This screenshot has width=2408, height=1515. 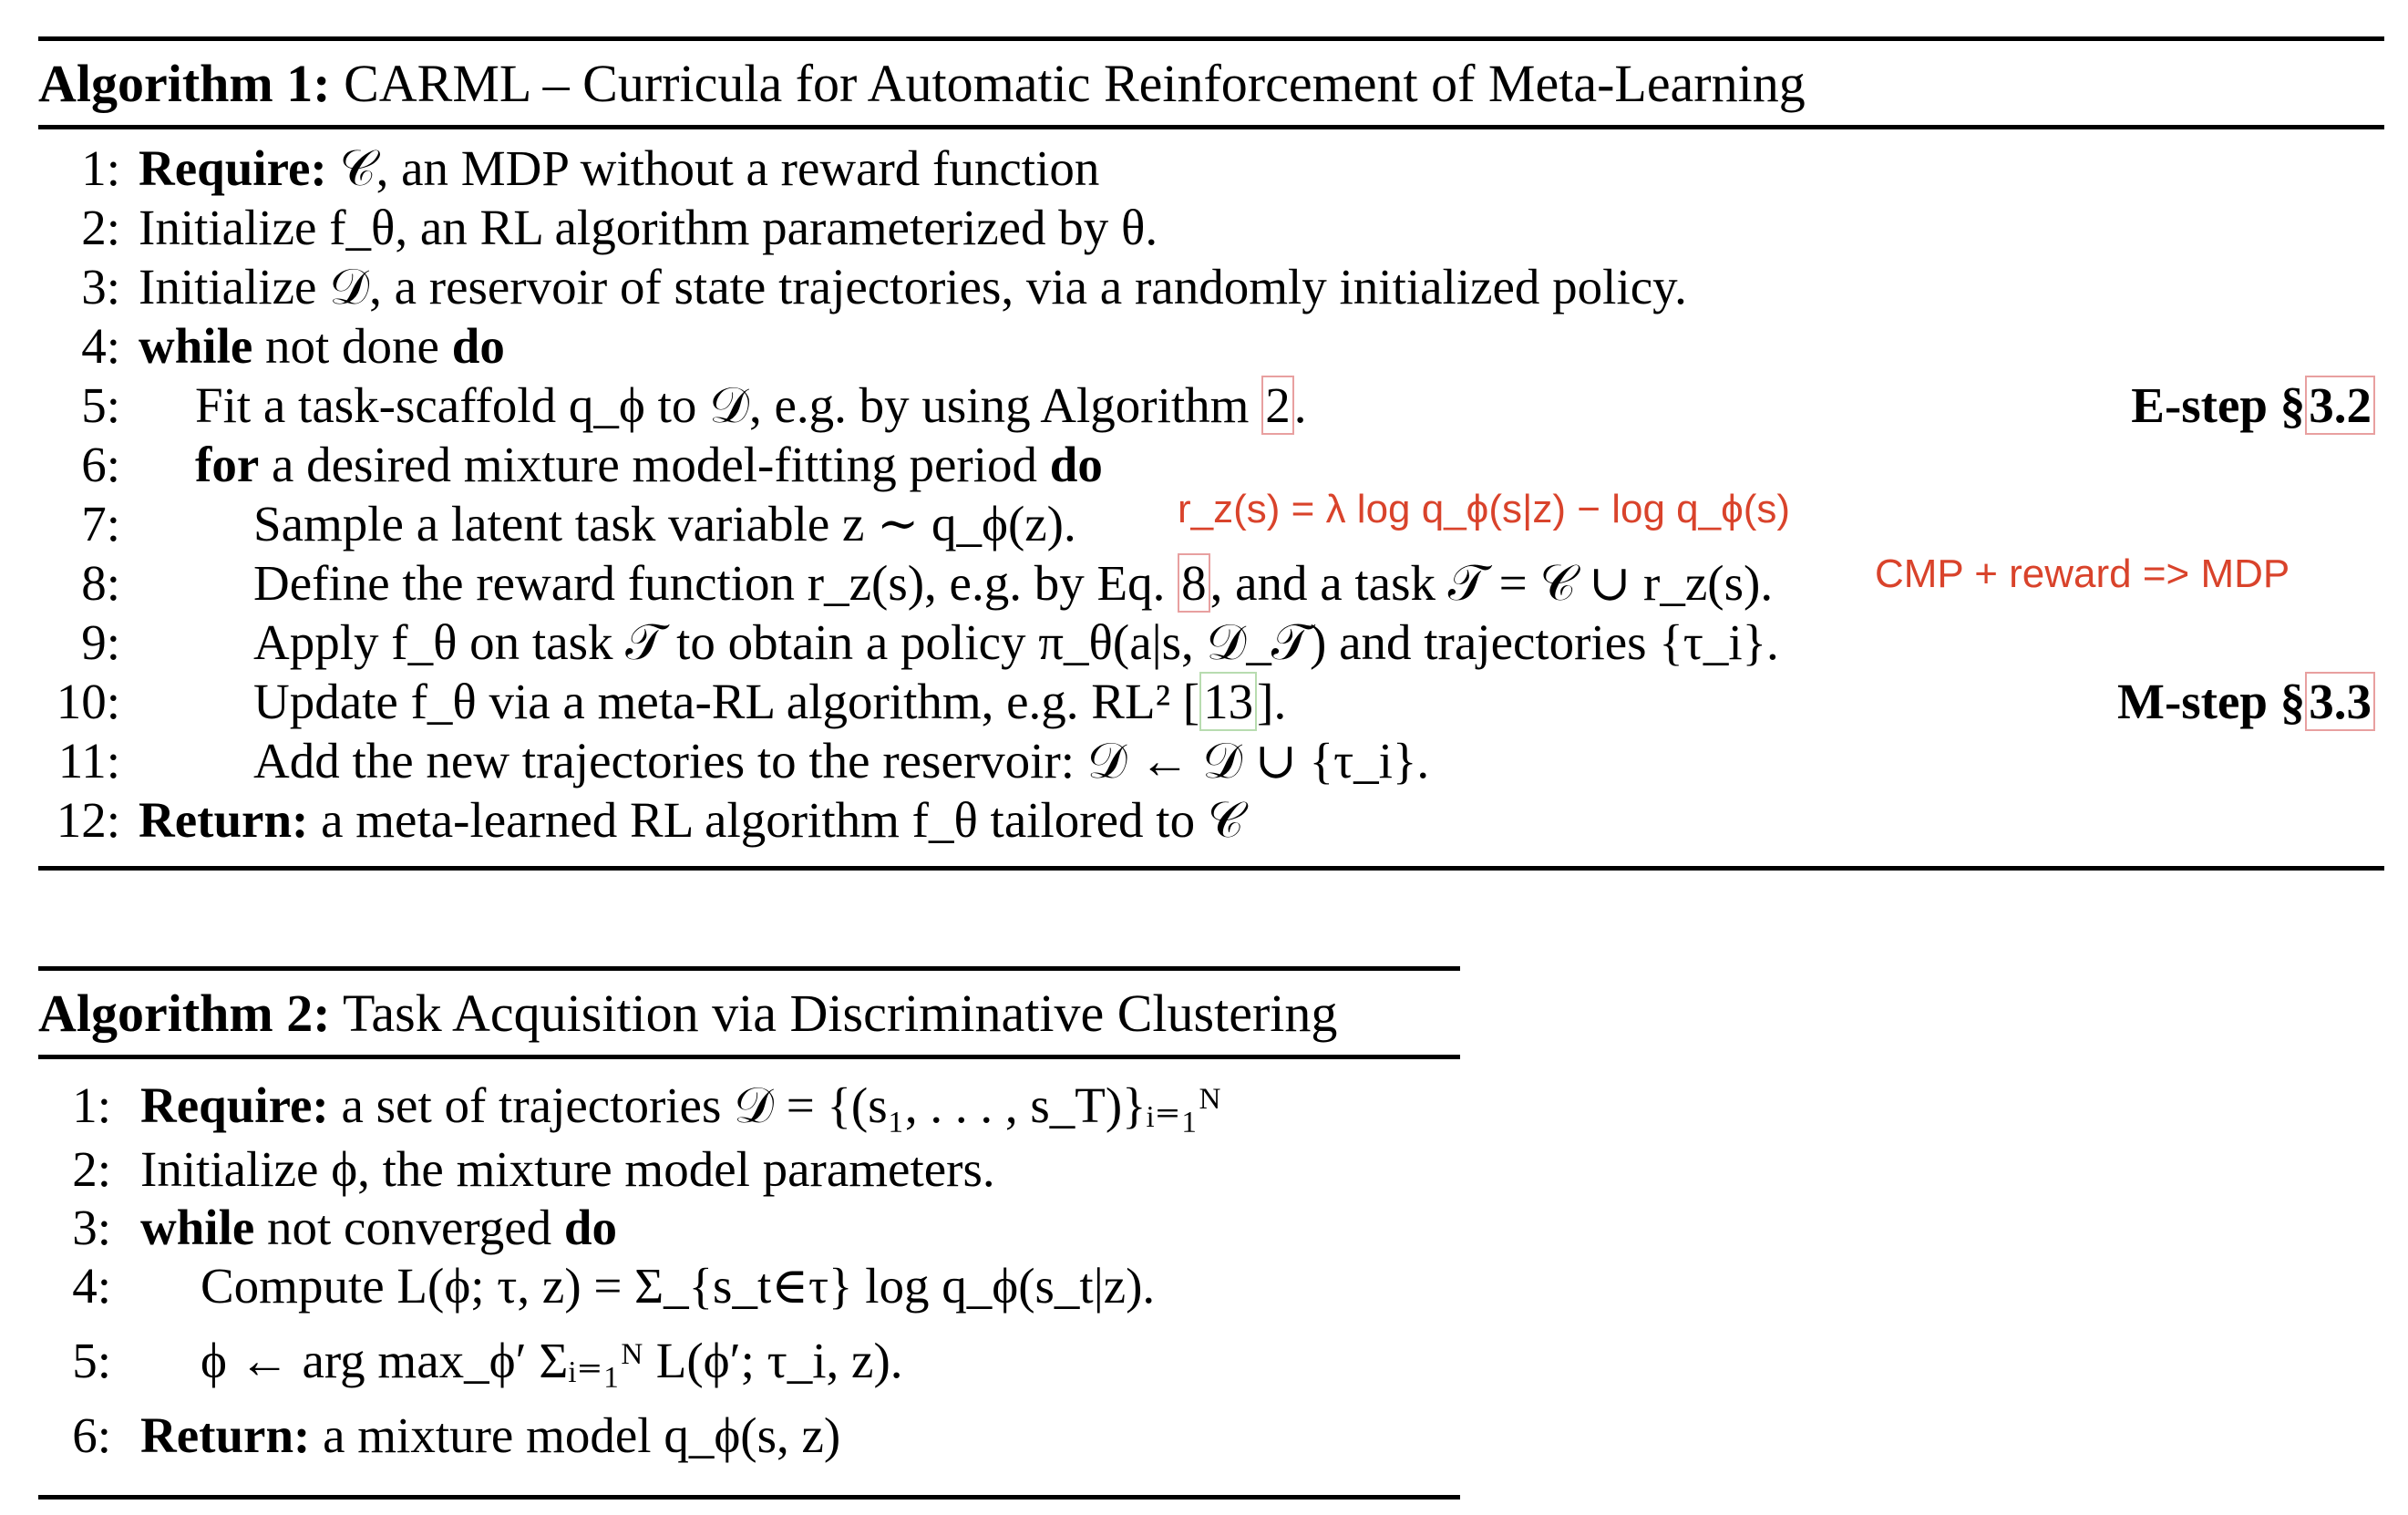 What do you see at coordinates (2340, 702) in the screenshot?
I see `section-reference-link: 3.3` at bounding box center [2340, 702].